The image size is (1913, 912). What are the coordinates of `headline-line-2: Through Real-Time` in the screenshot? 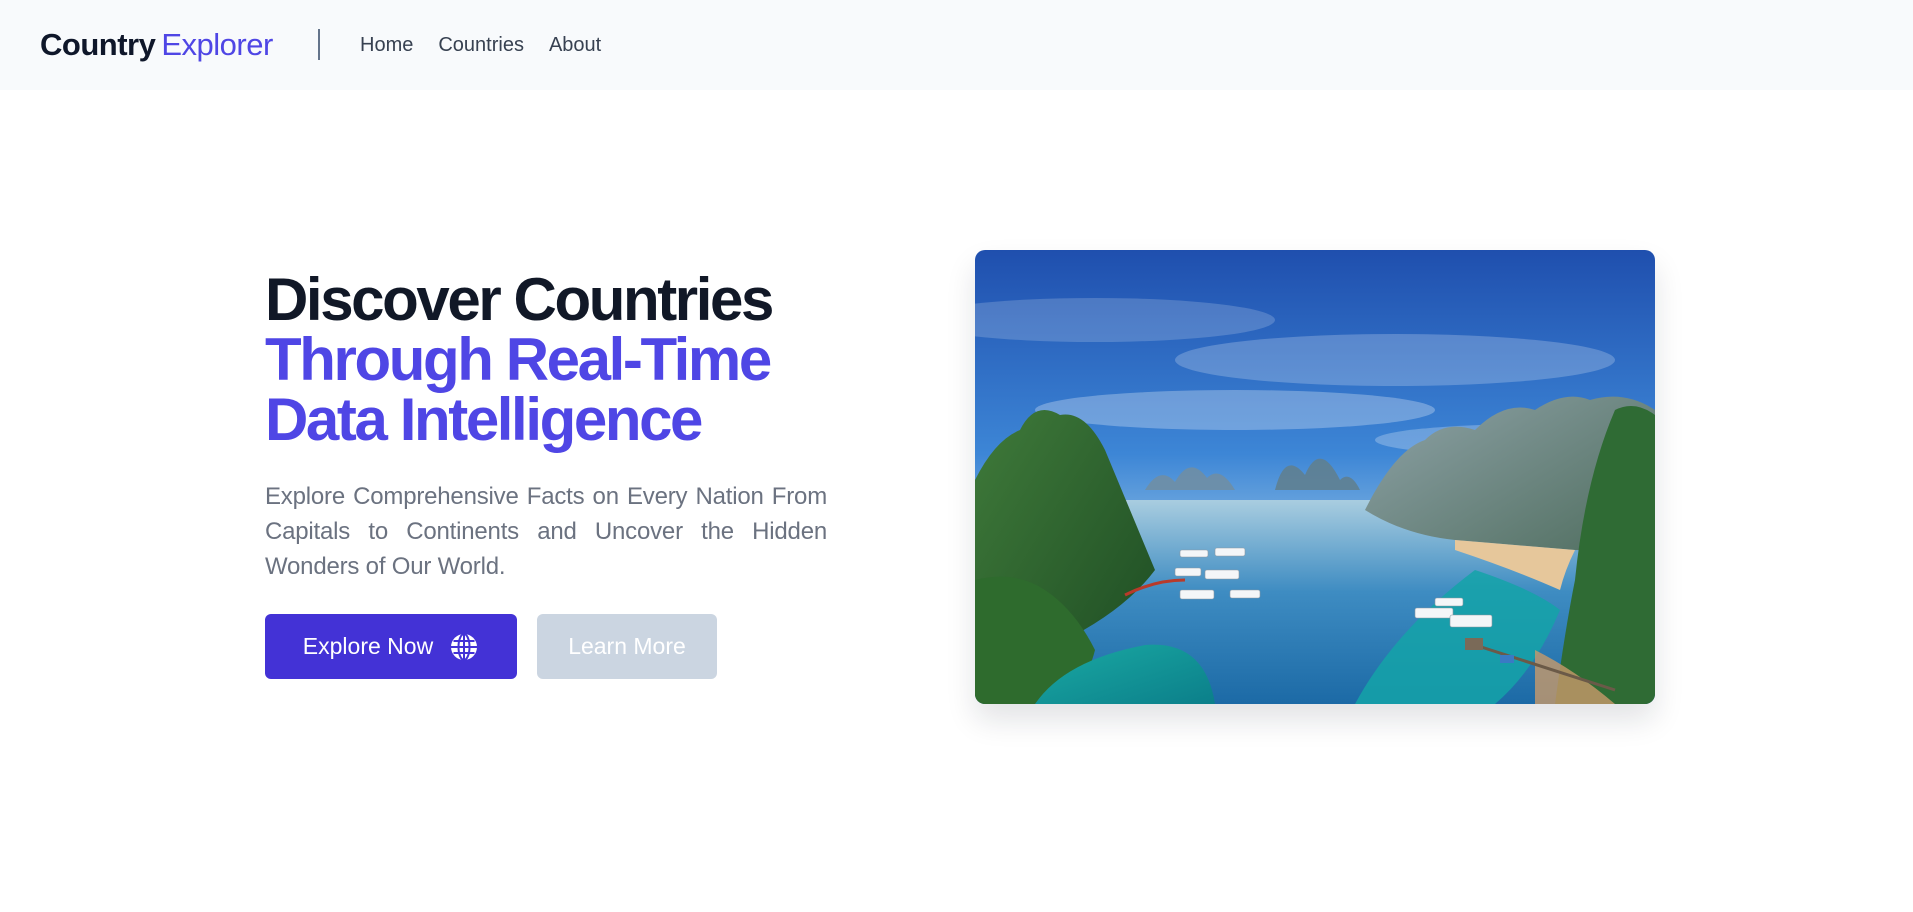 It's located at (518, 359).